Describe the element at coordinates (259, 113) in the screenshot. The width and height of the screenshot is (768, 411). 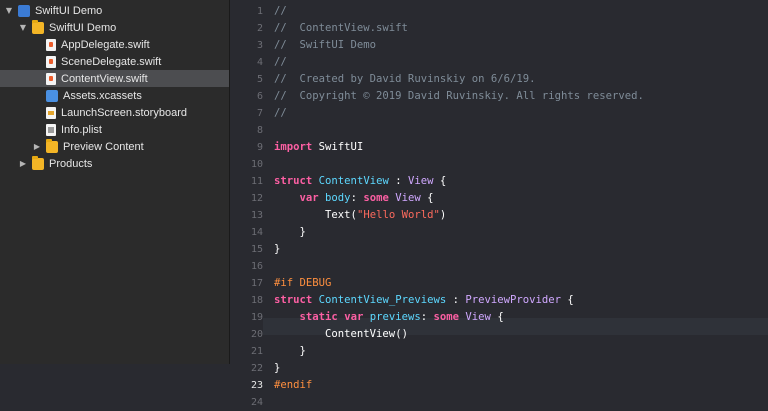
I see `line-number: 7` at that location.